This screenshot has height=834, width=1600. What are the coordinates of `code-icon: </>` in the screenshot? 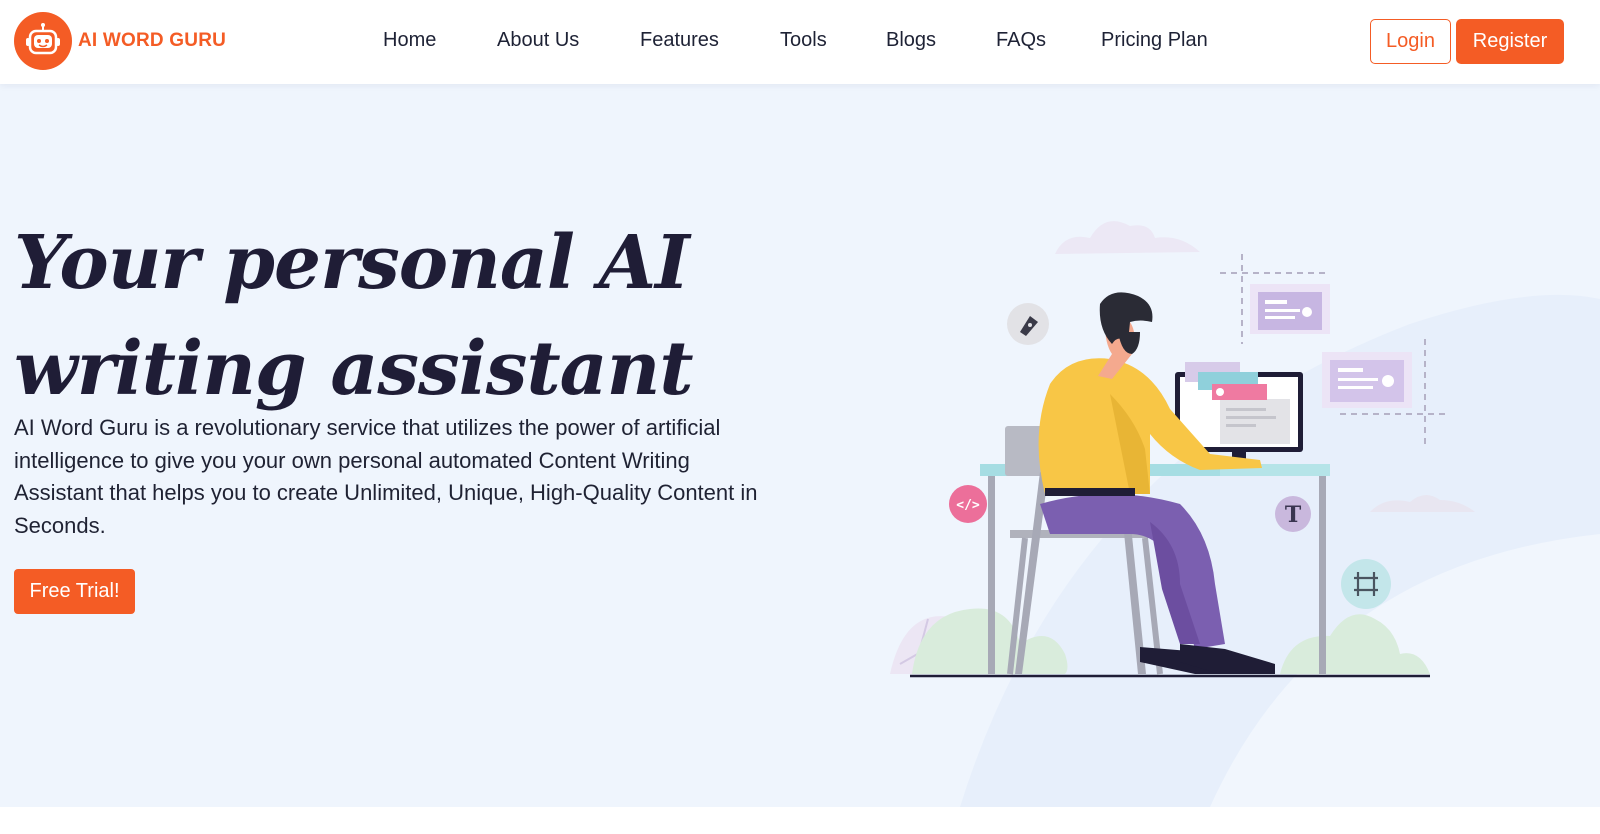 It's located at (968, 504).